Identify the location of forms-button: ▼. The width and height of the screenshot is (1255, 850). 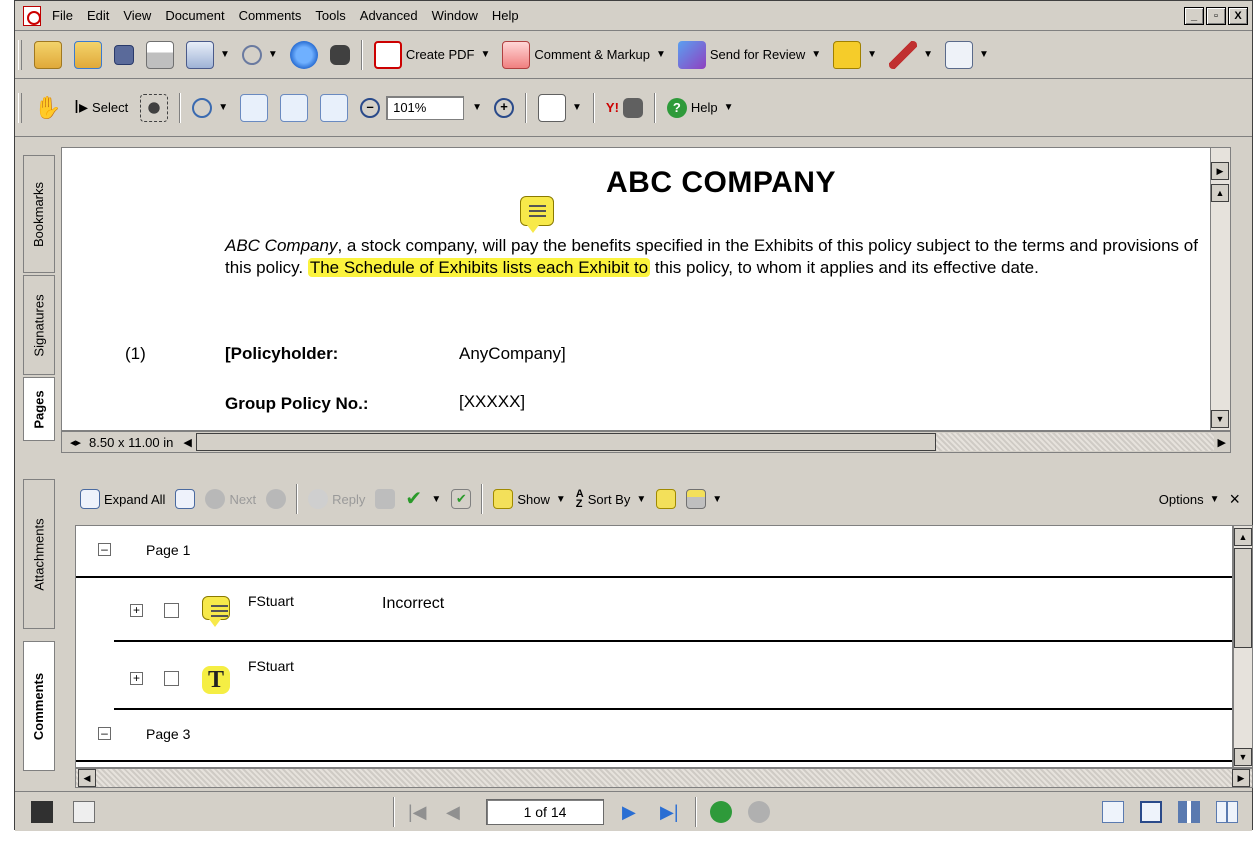
(967, 55).